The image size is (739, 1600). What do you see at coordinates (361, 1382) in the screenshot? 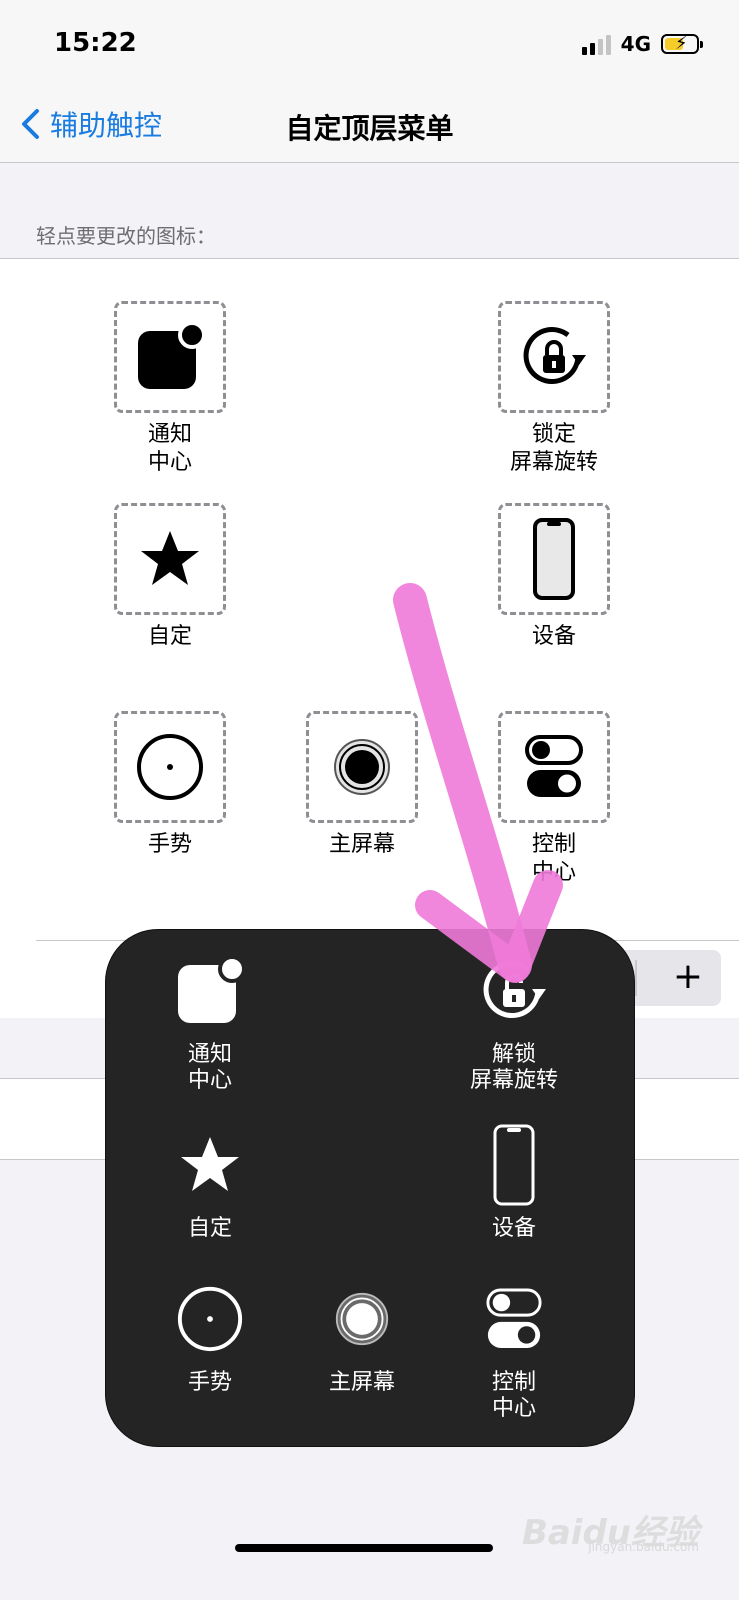
I see `menu-item-label: 主屏幕` at bounding box center [361, 1382].